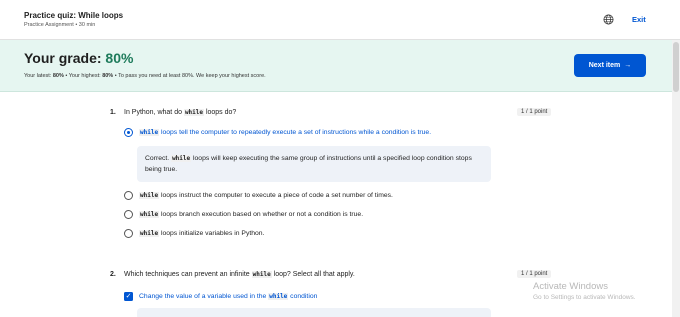 The height and width of the screenshot is (317, 680). I want to click on highest-label: • Your highest:, so click(83, 76).